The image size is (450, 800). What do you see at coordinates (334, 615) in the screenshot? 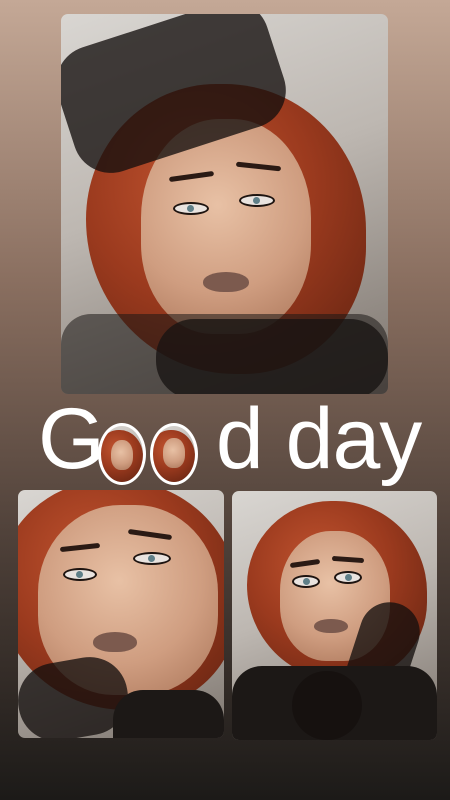
I see `bottom-right-portrait-photo` at bounding box center [334, 615].